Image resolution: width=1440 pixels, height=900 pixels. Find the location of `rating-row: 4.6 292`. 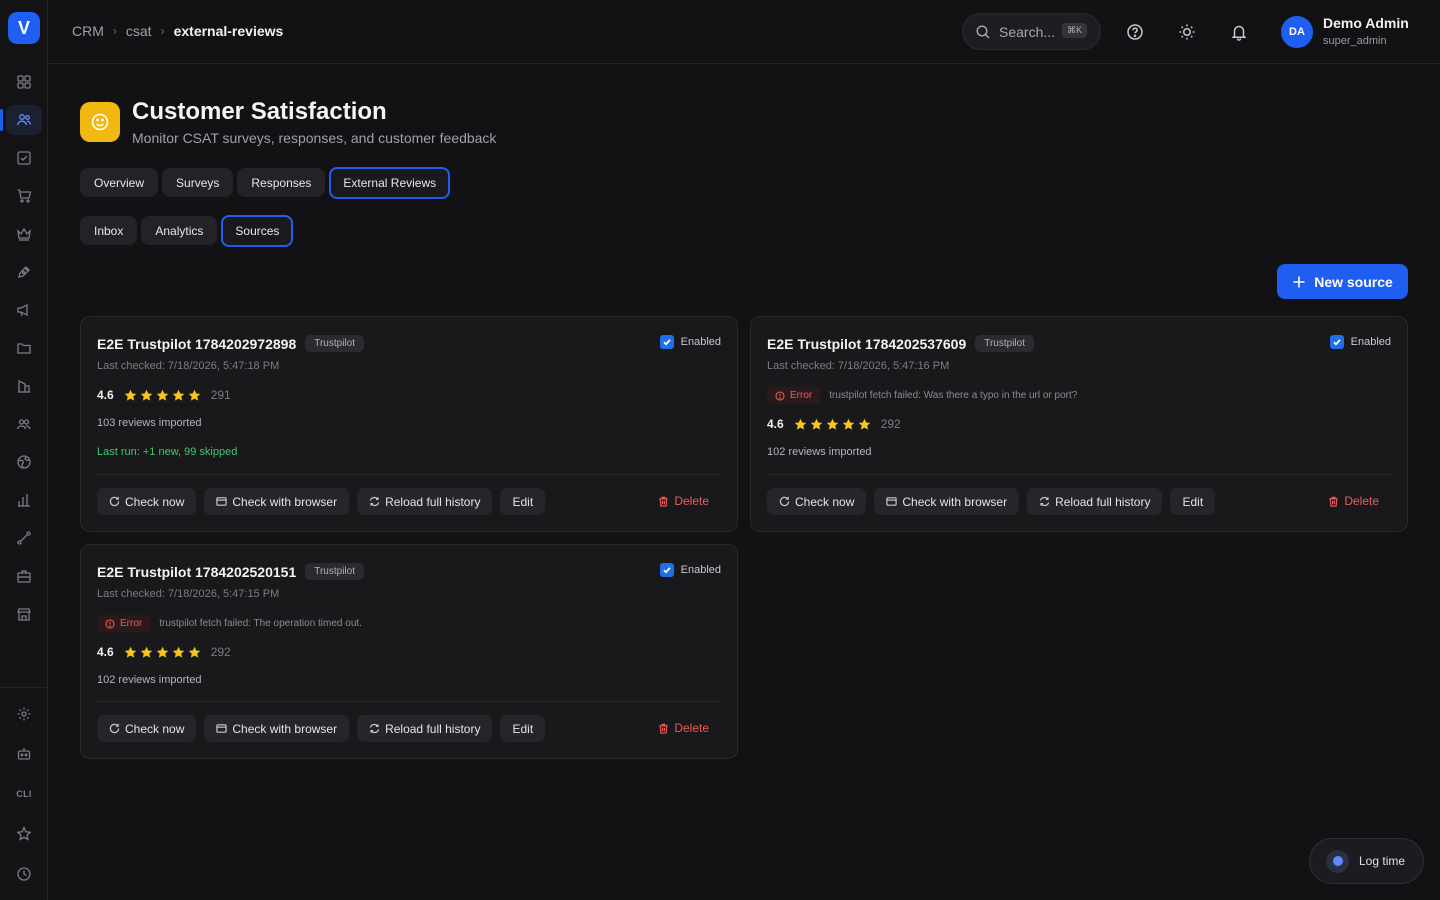

rating-row: 4.6 292 is located at coordinates (834, 424).